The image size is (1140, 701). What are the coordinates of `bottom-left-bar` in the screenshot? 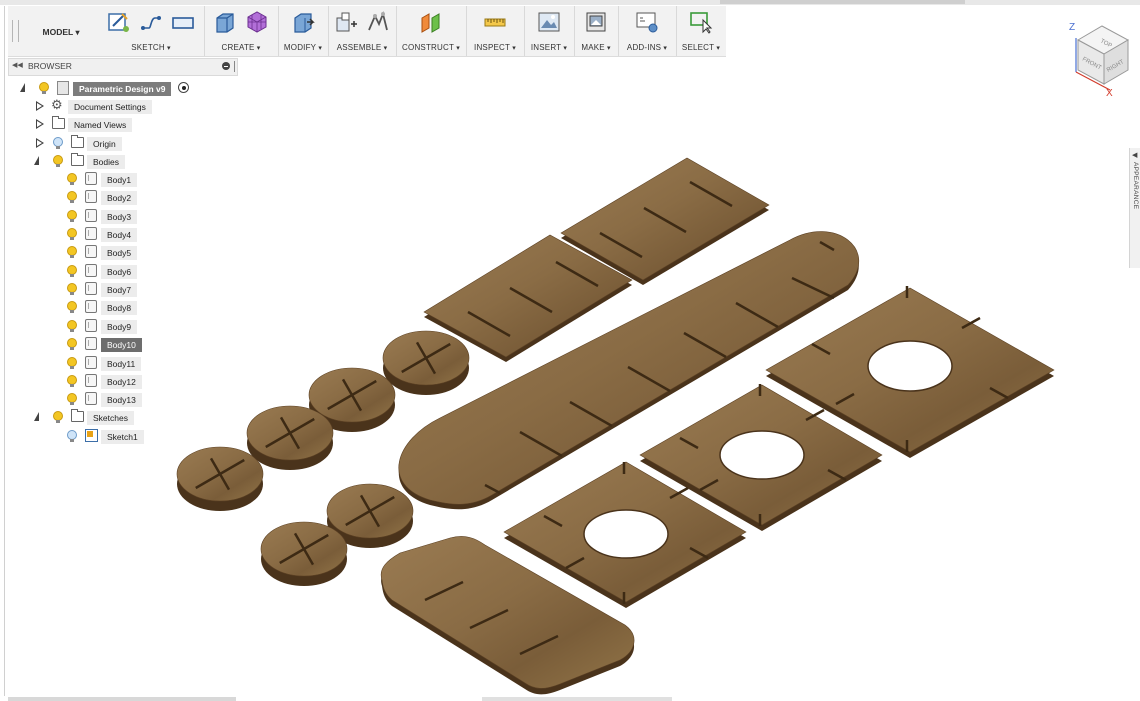 It's located at (122, 699).